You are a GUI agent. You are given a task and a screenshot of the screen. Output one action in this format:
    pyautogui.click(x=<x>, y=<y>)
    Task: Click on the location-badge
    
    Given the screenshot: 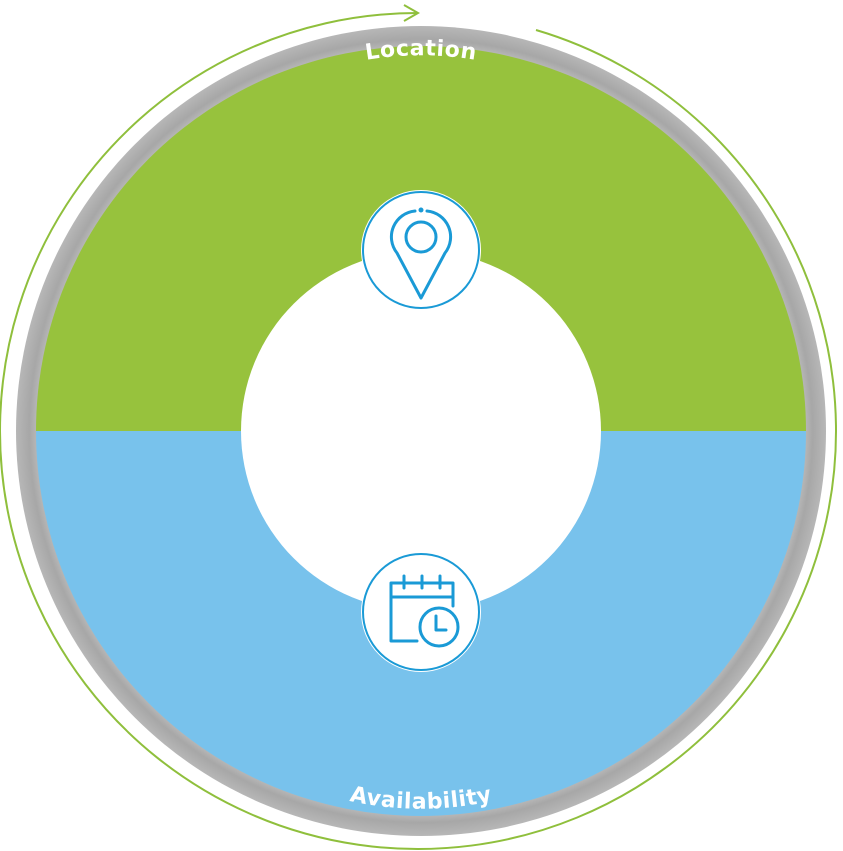 What is the action you would take?
    pyautogui.click(x=421, y=250)
    